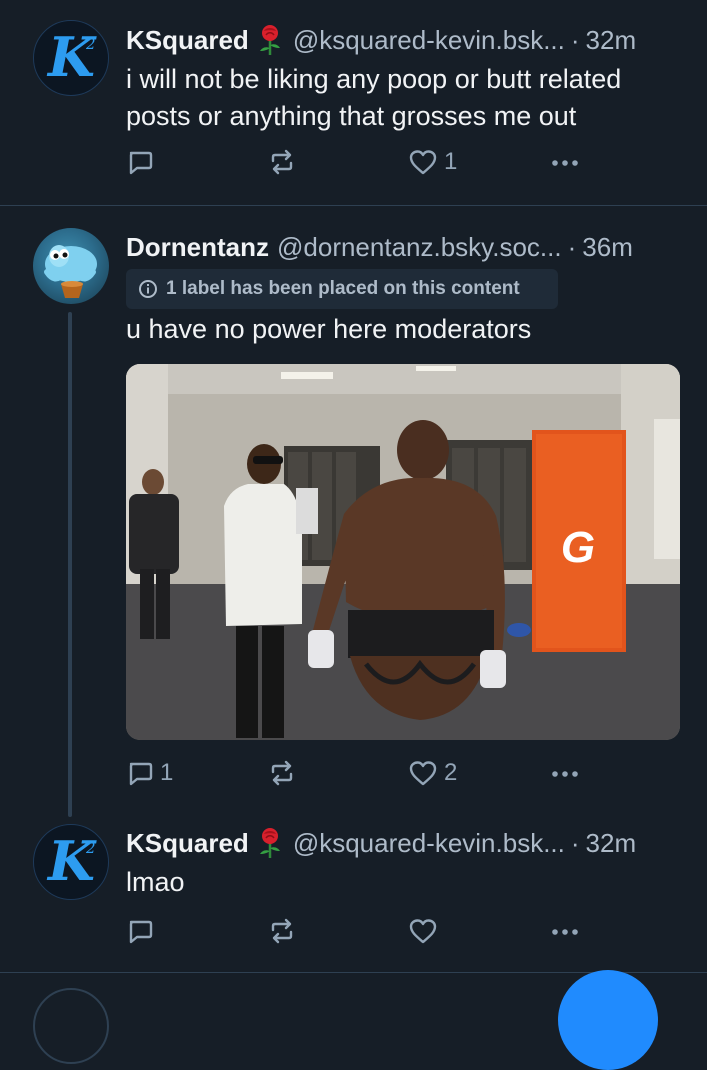  What do you see at coordinates (607, 247) in the screenshot?
I see `timestamp: 36m` at bounding box center [607, 247].